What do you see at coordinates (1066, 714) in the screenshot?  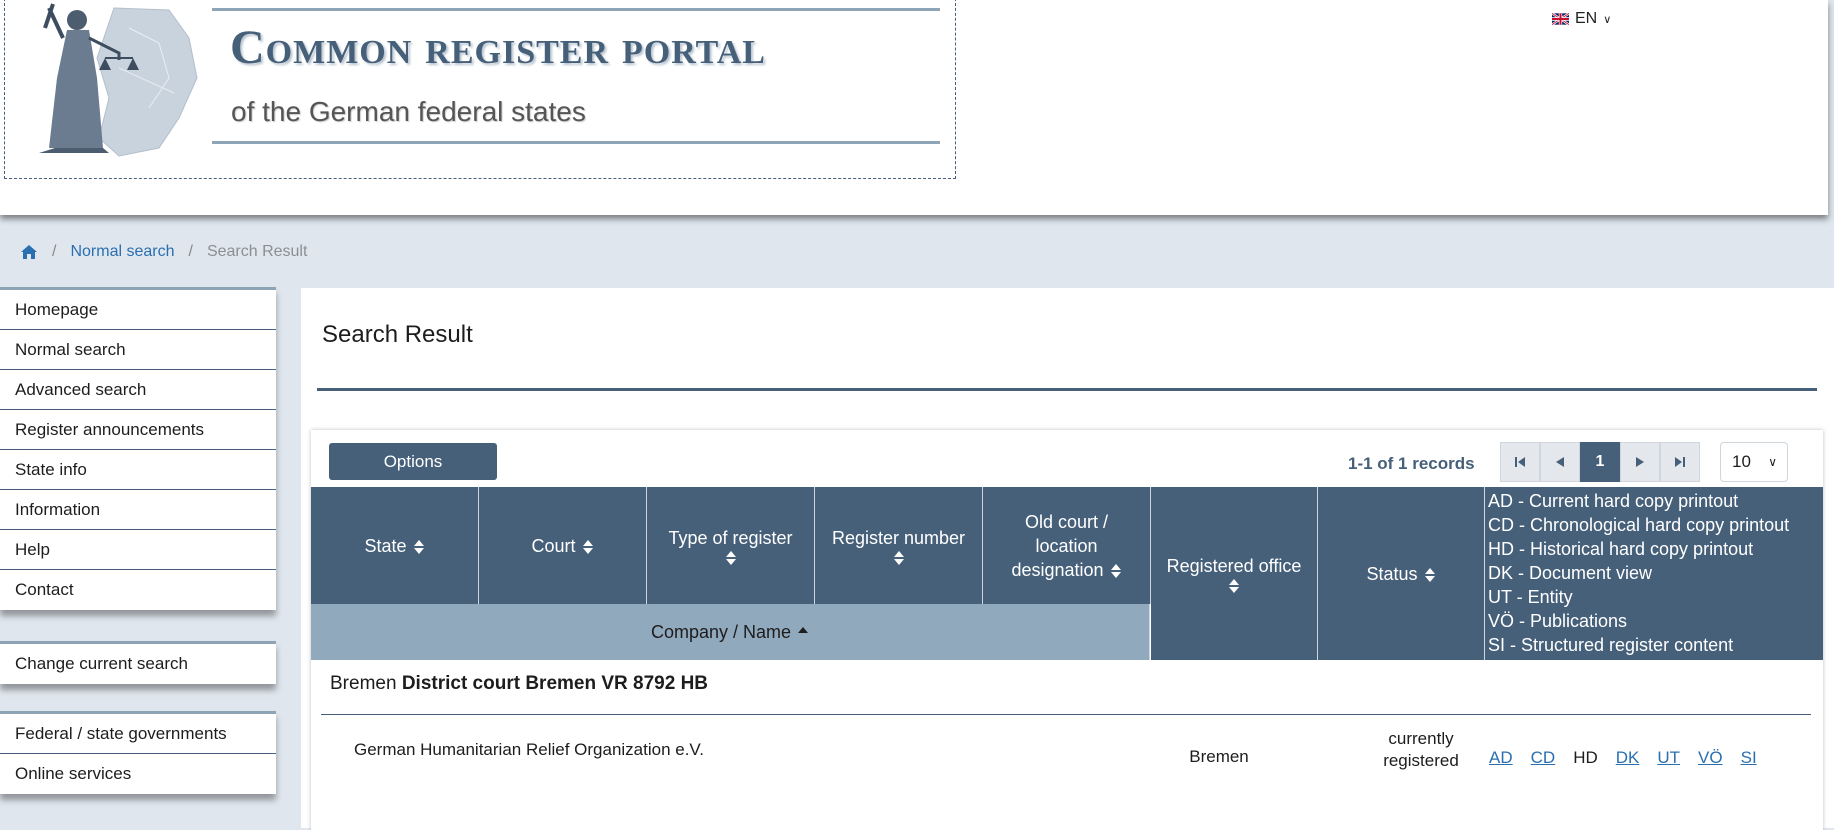 I see `row-divider` at bounding box center [1066, 714].